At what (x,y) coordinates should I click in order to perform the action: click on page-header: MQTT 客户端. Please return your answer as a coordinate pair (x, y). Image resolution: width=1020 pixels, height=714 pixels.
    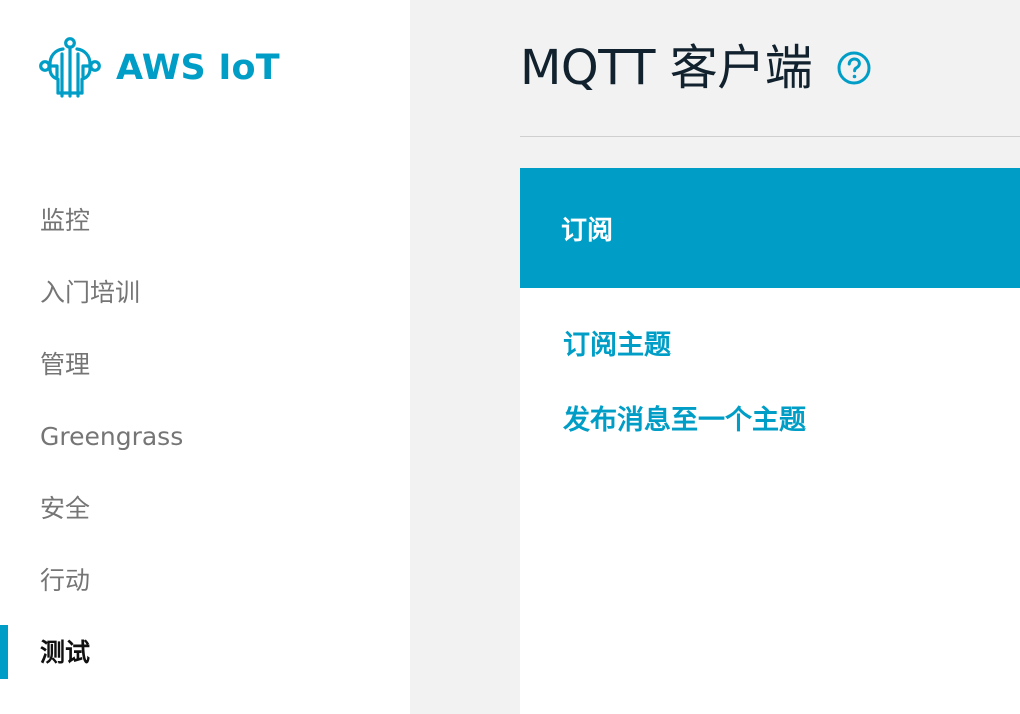
    Looking at the image, I should click on (696, 68).